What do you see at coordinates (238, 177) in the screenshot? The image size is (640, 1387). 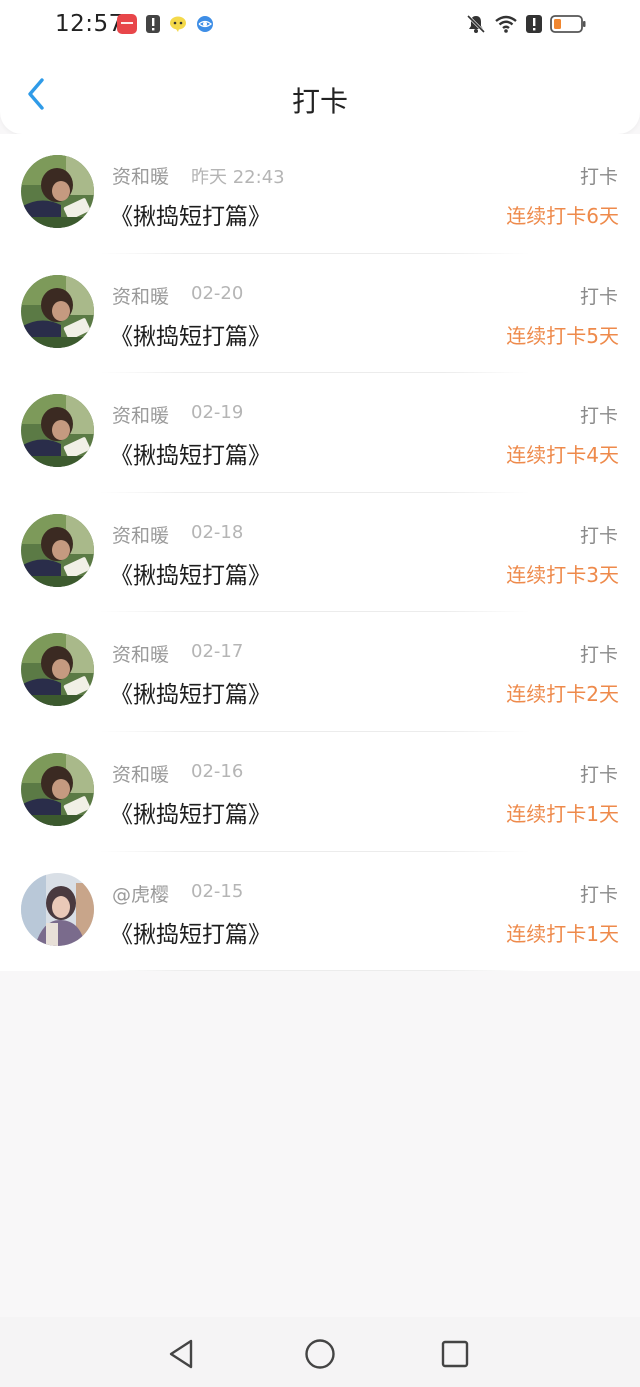 I see `checkin-time: 昨天 22:43` at bounding box center [238, 177].